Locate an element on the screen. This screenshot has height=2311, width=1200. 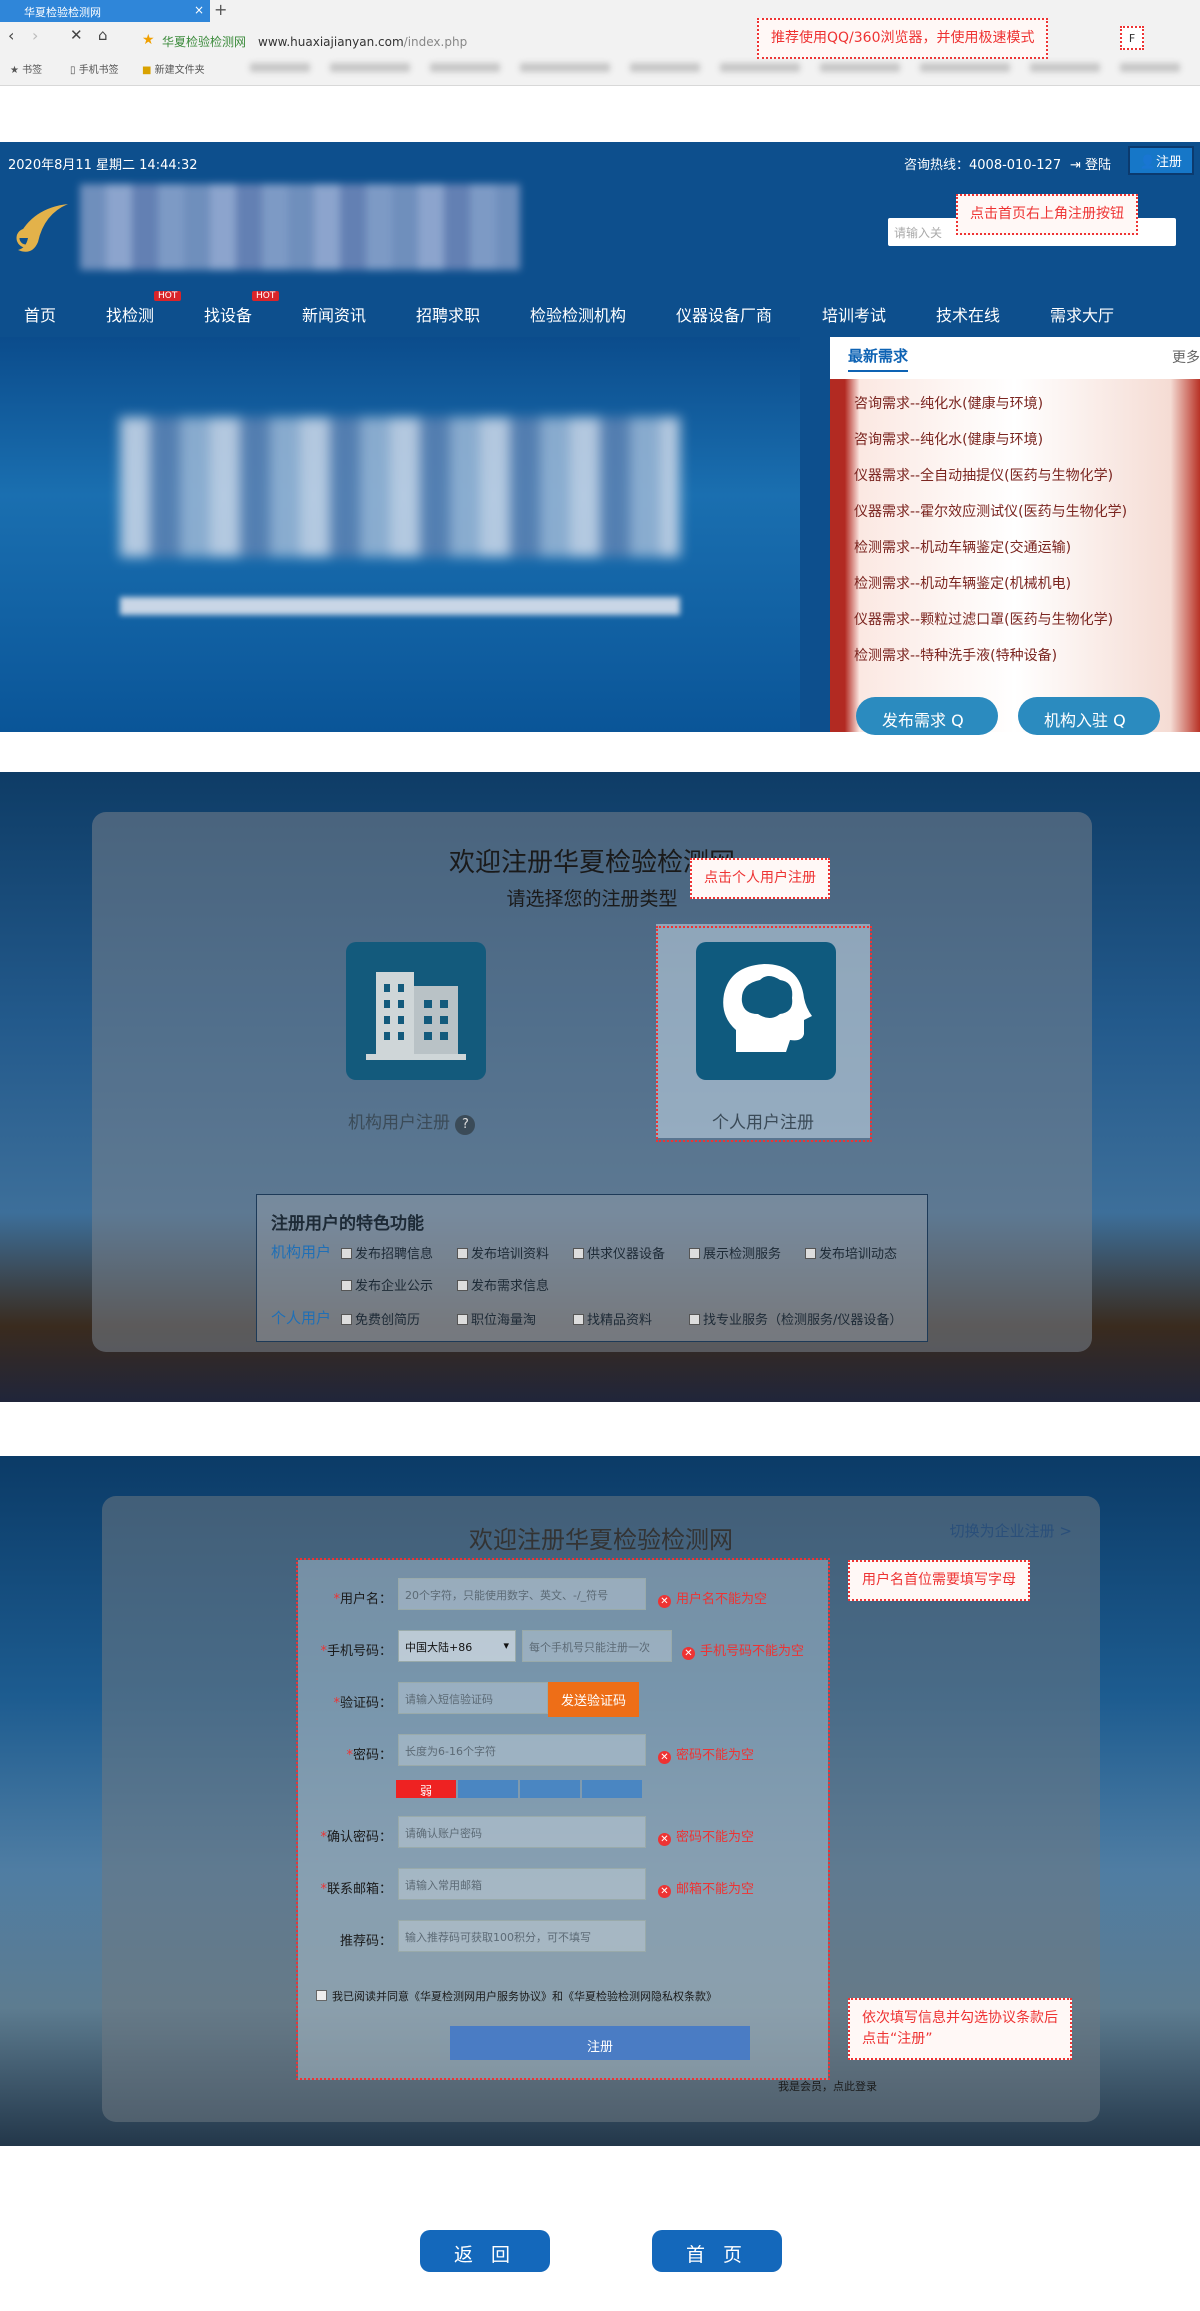
feature-item: 发布需求信息 is located at coordinates (503, 1284).